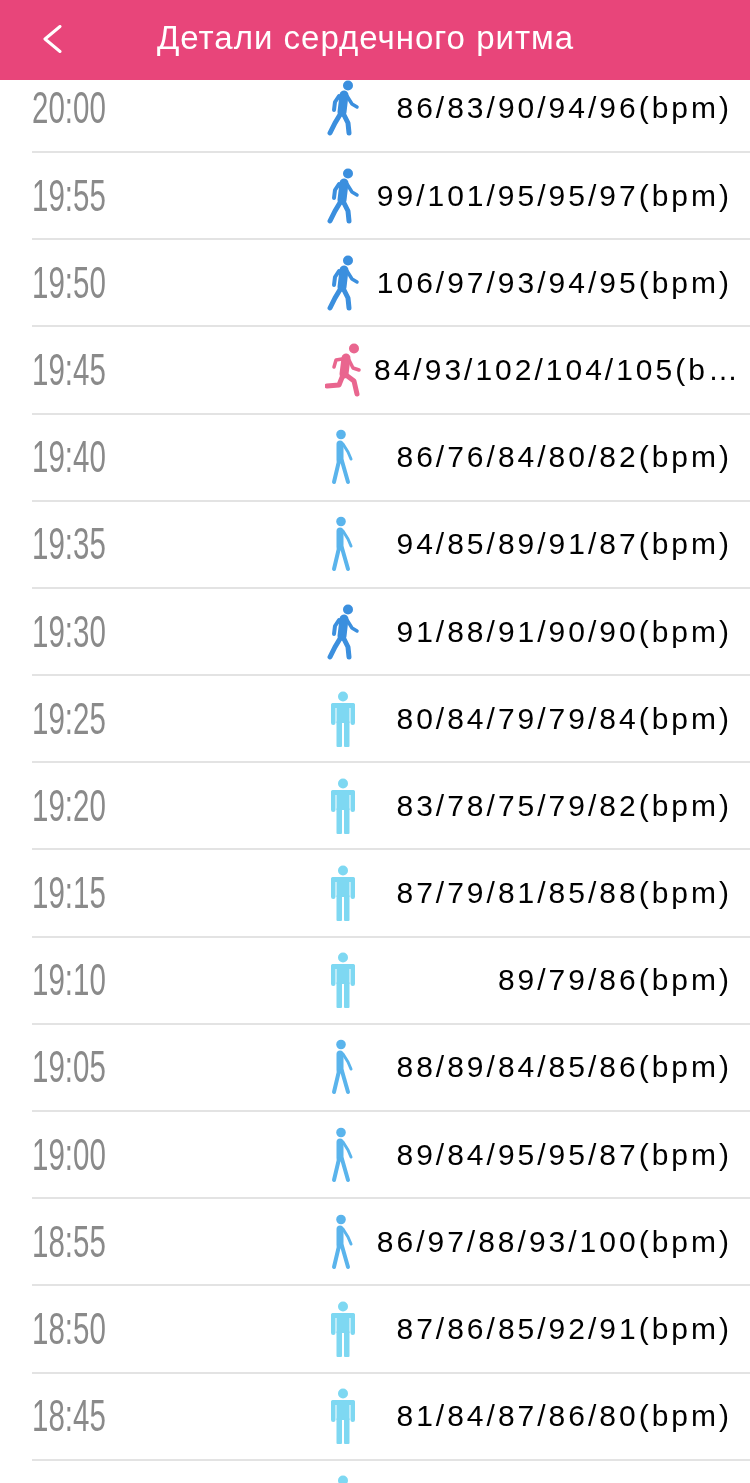  I want to click on back-icon, so click(52, 39).